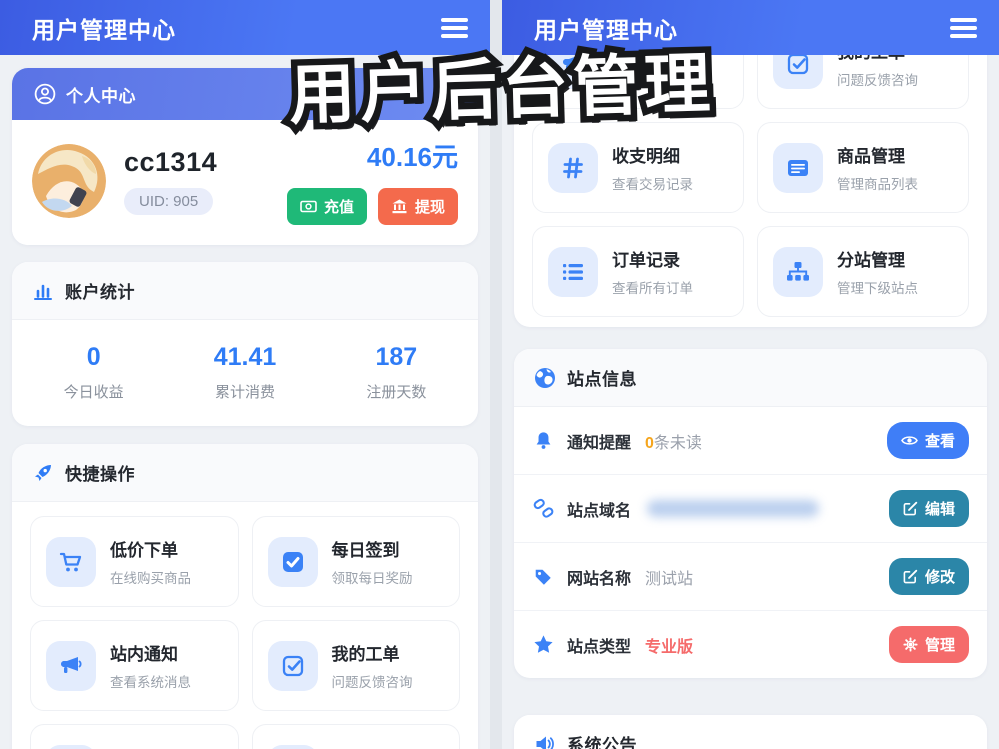 The width and height of the screenshot is (999, 749). Describe the element at coordinates (101, 96) in the screenshot. I see `personal-center-title: 个人中心` at that location.